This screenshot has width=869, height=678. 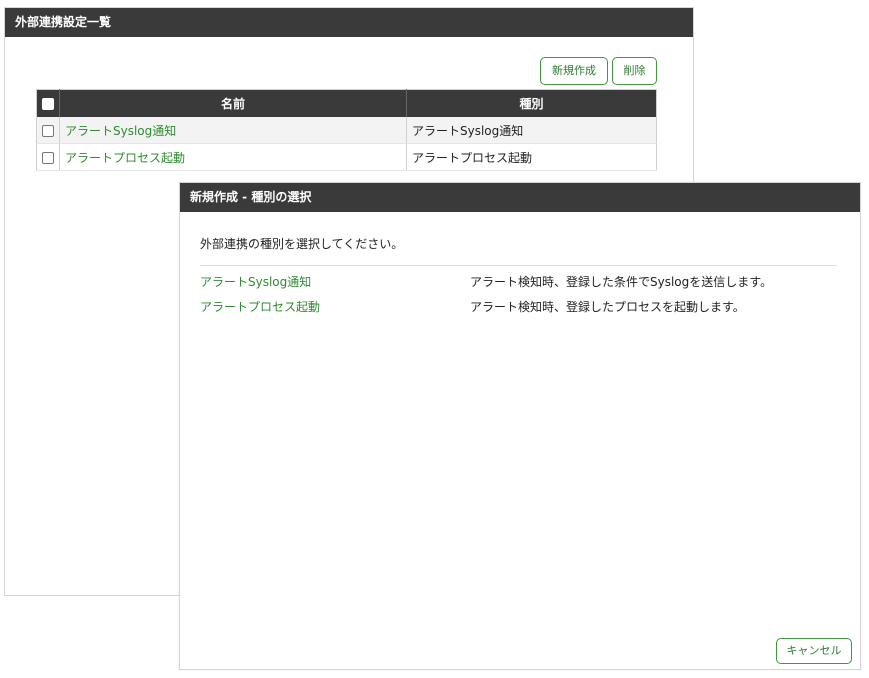 I want to click on option-description: アラート検知時、登録したプロセスを起動します。, so click(x=607, y=307).